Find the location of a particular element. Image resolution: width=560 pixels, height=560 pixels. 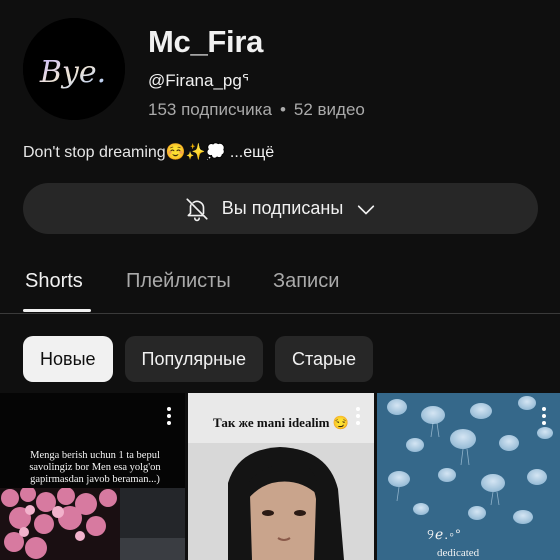

sort-chips: Новые Популярные Старые is located at coordinates (198, 359).